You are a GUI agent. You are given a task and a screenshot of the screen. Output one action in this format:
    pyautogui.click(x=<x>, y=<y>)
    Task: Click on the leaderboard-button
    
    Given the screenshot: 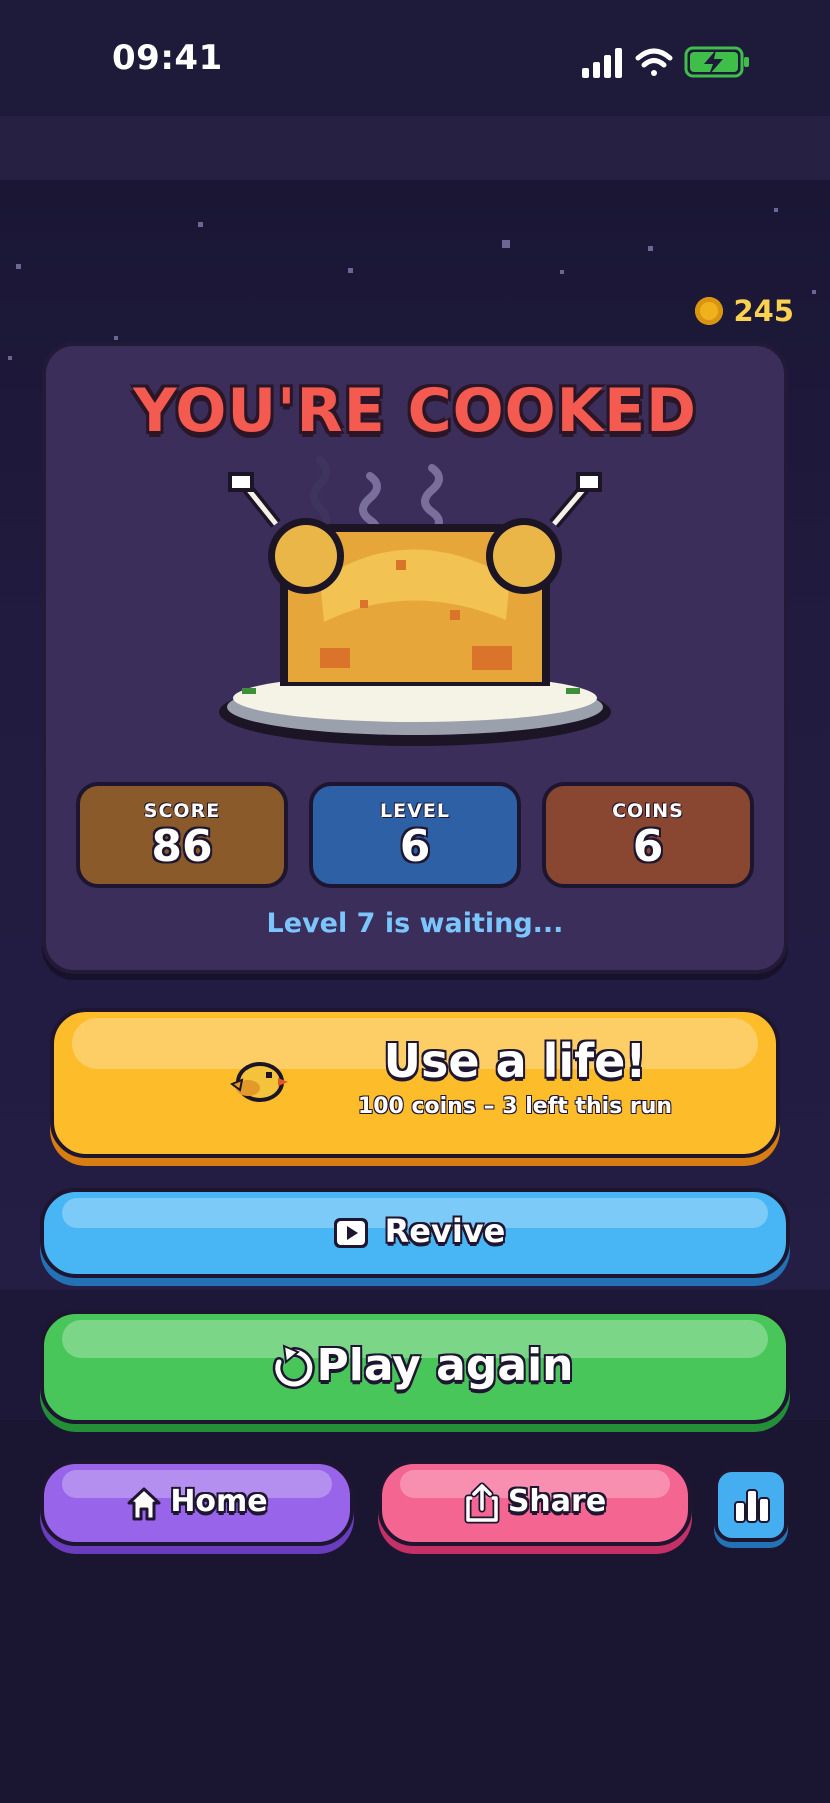 What is the action you would take?
    pyautogui.click(x=751, y=1505)
    